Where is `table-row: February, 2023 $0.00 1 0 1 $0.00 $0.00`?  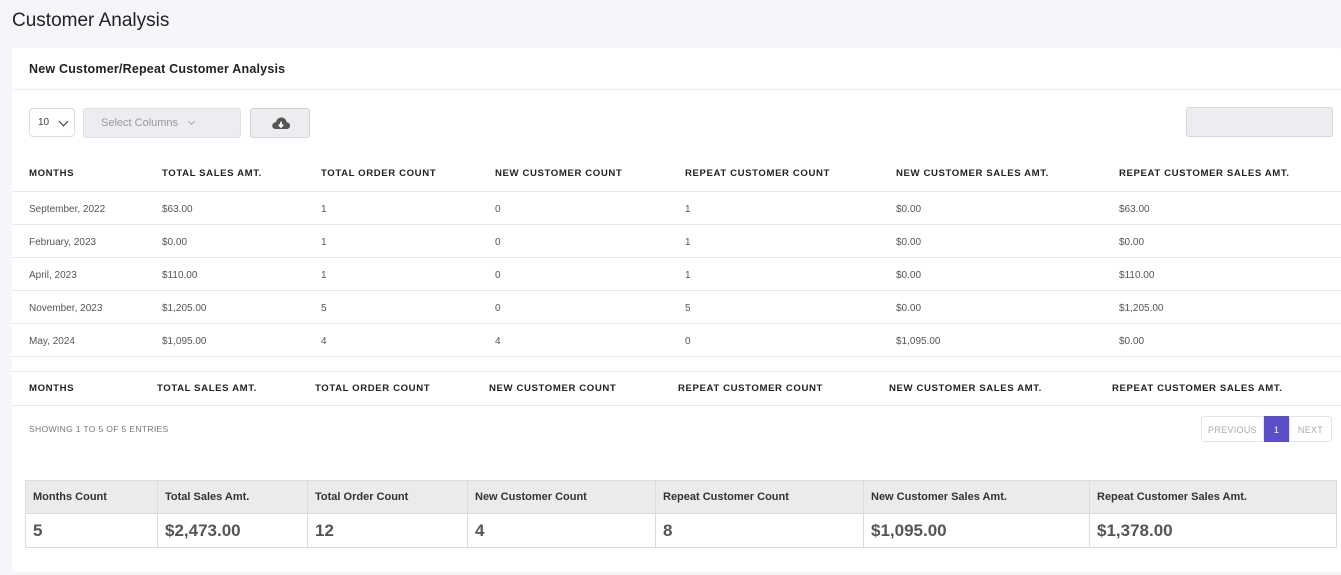
table-row: February, 2023 $0.00 1 0 1 $0.00 $0.00 is located at coordinates (676, 241).